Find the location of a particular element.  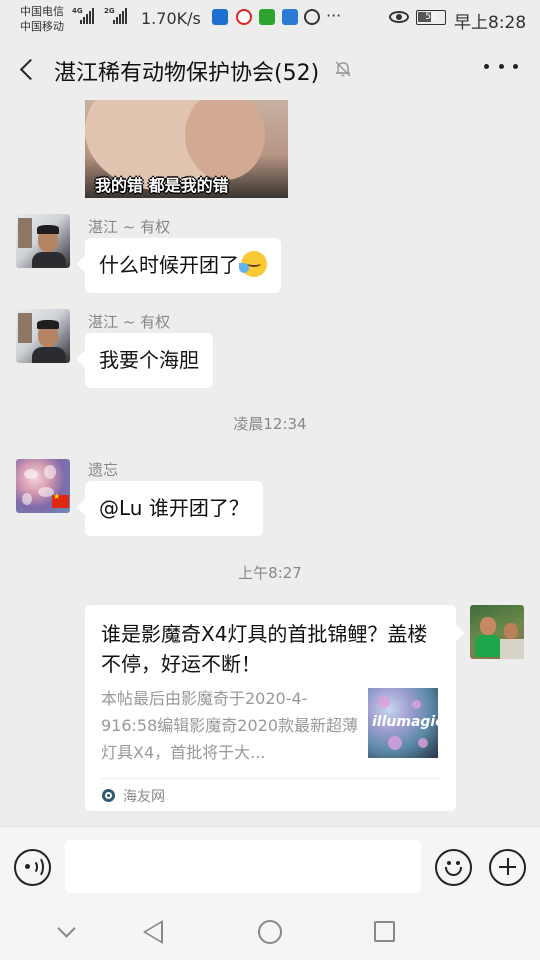

message-bubble: @Lu 谁开团了？ is located at coordinates (174, 508).